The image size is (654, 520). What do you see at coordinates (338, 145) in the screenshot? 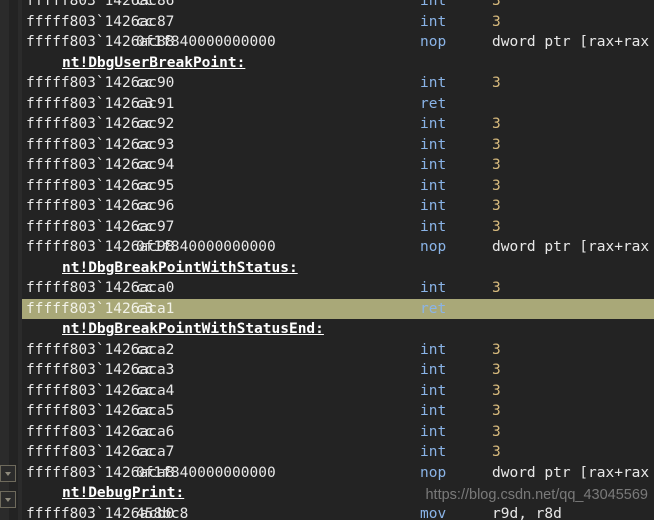
I see `instruction-row: fffff803`1426ac93 cc int 3` at bounding box center [338, 145].